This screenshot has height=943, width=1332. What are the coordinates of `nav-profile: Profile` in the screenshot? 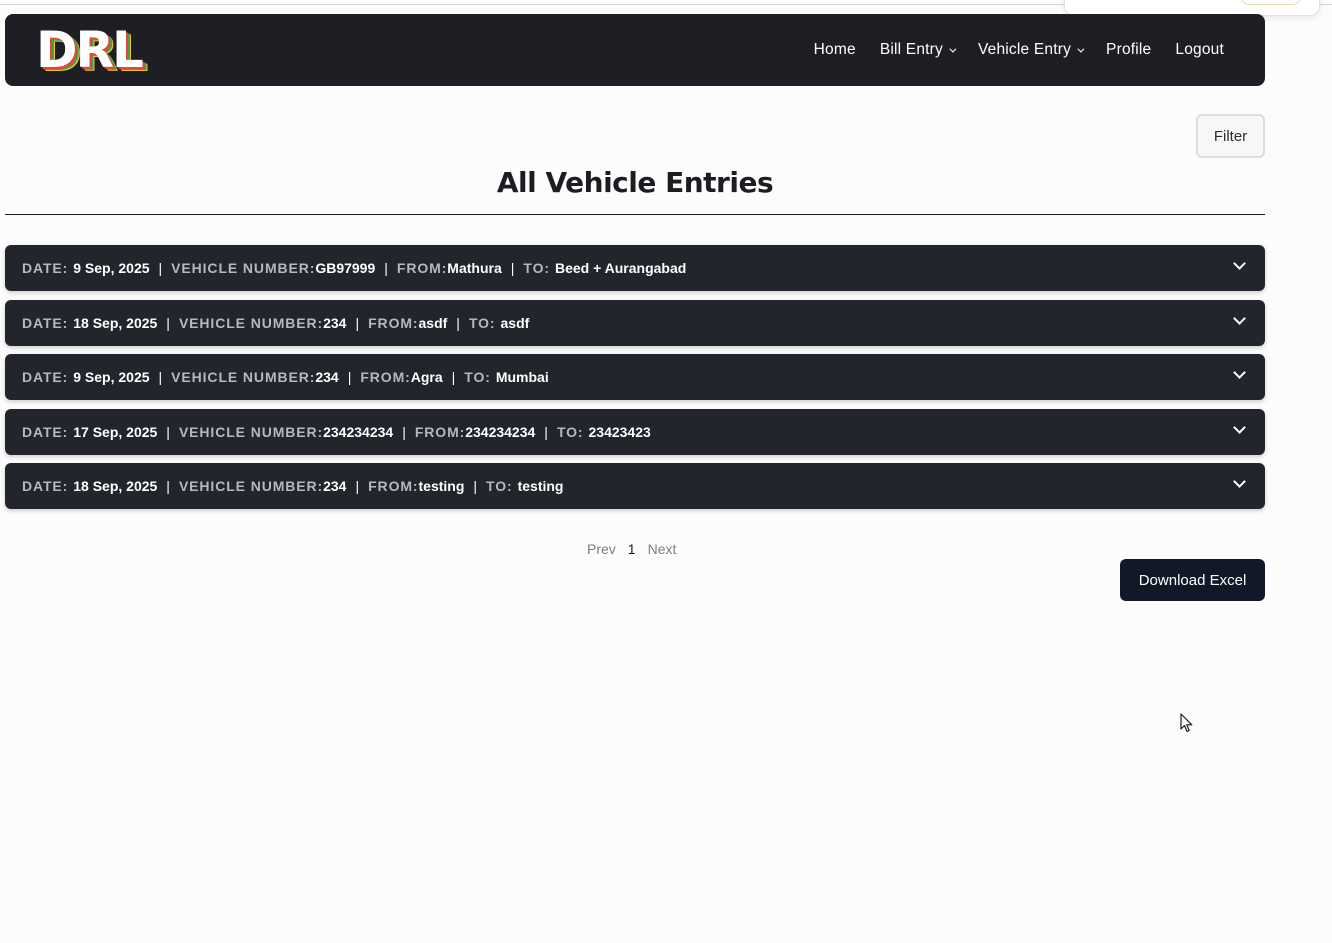 It's located at (1128, 50).